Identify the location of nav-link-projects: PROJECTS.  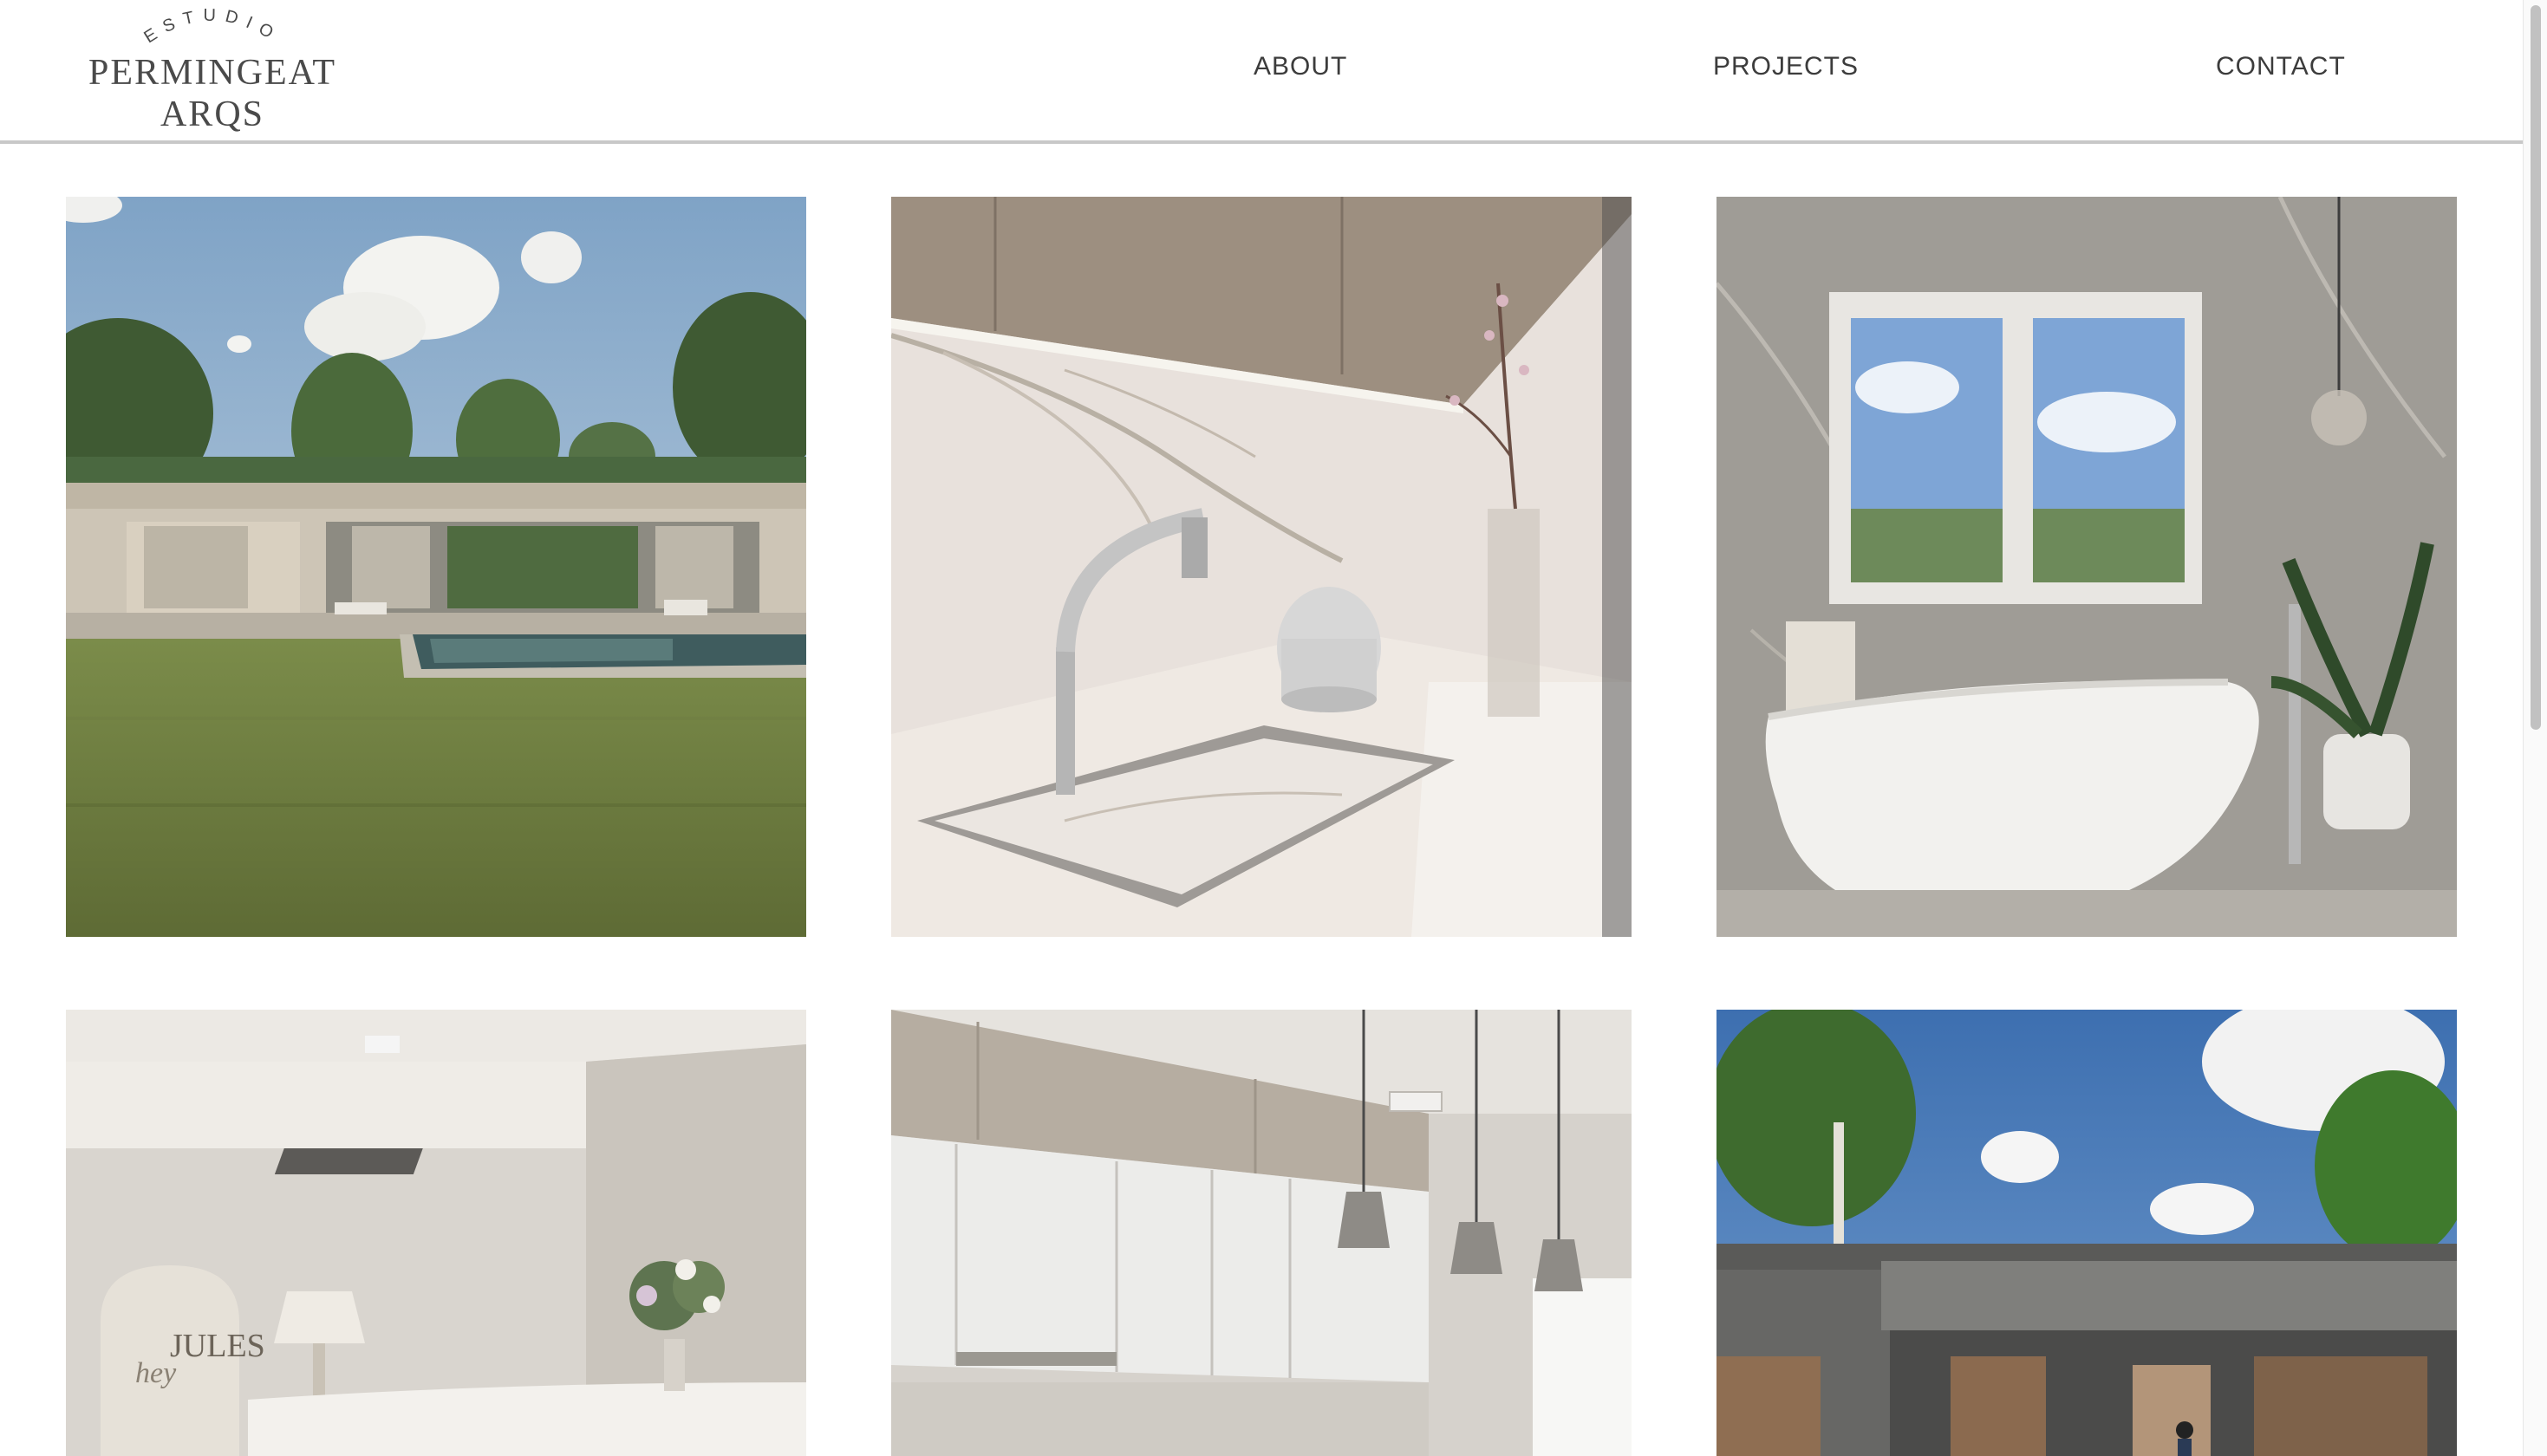
(1786, 66).